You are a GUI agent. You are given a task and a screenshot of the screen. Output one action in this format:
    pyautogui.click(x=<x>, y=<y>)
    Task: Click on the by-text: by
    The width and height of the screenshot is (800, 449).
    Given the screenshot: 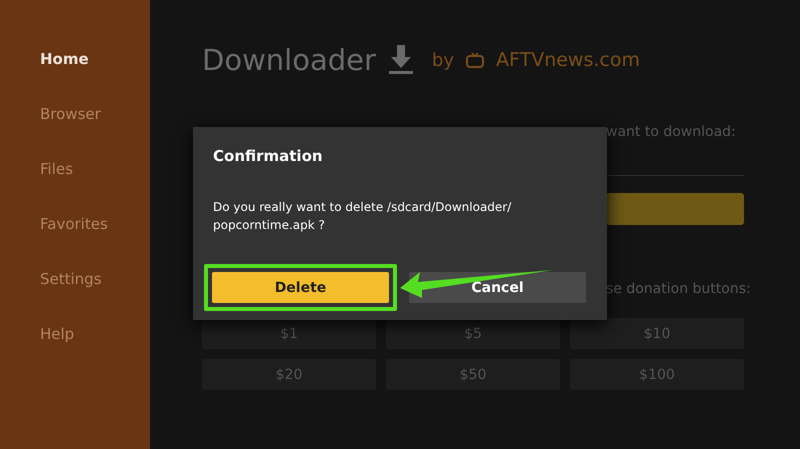 What is the action you would take?
    pyautogui.click(x=443, y=60)
    